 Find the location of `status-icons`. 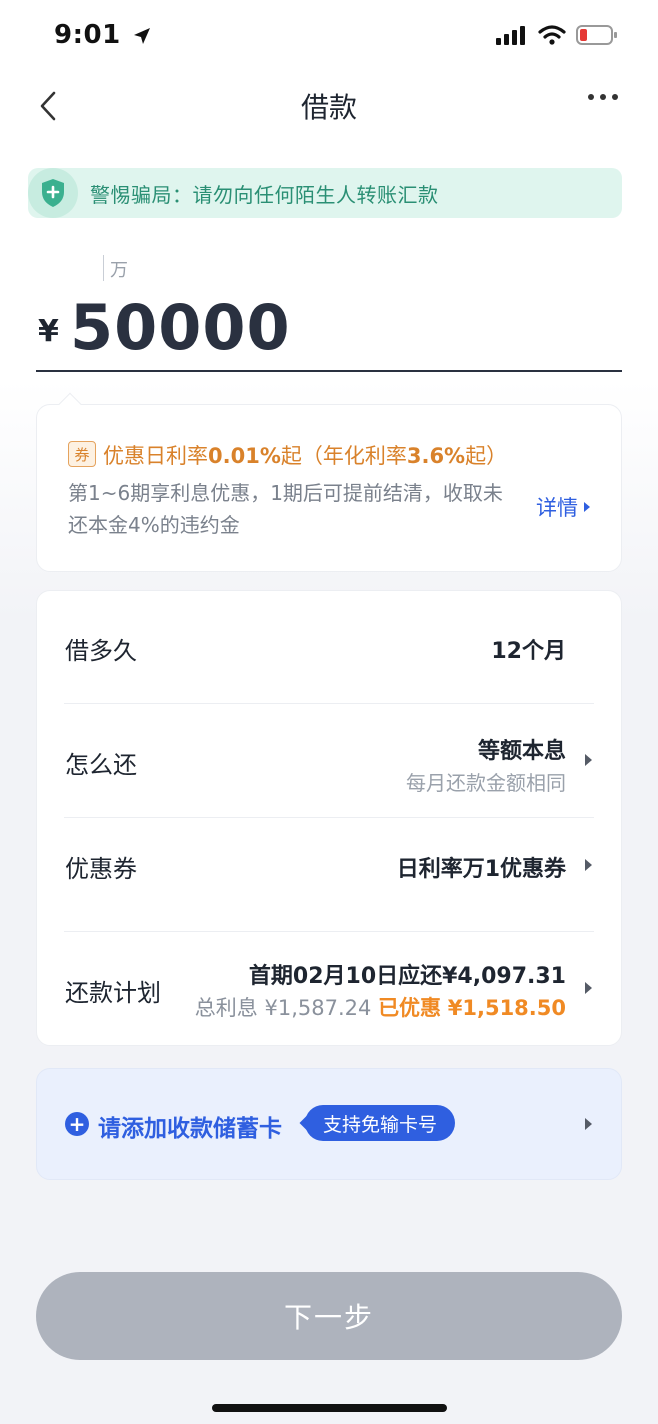

status-icons is located at coordinates (557, 35).